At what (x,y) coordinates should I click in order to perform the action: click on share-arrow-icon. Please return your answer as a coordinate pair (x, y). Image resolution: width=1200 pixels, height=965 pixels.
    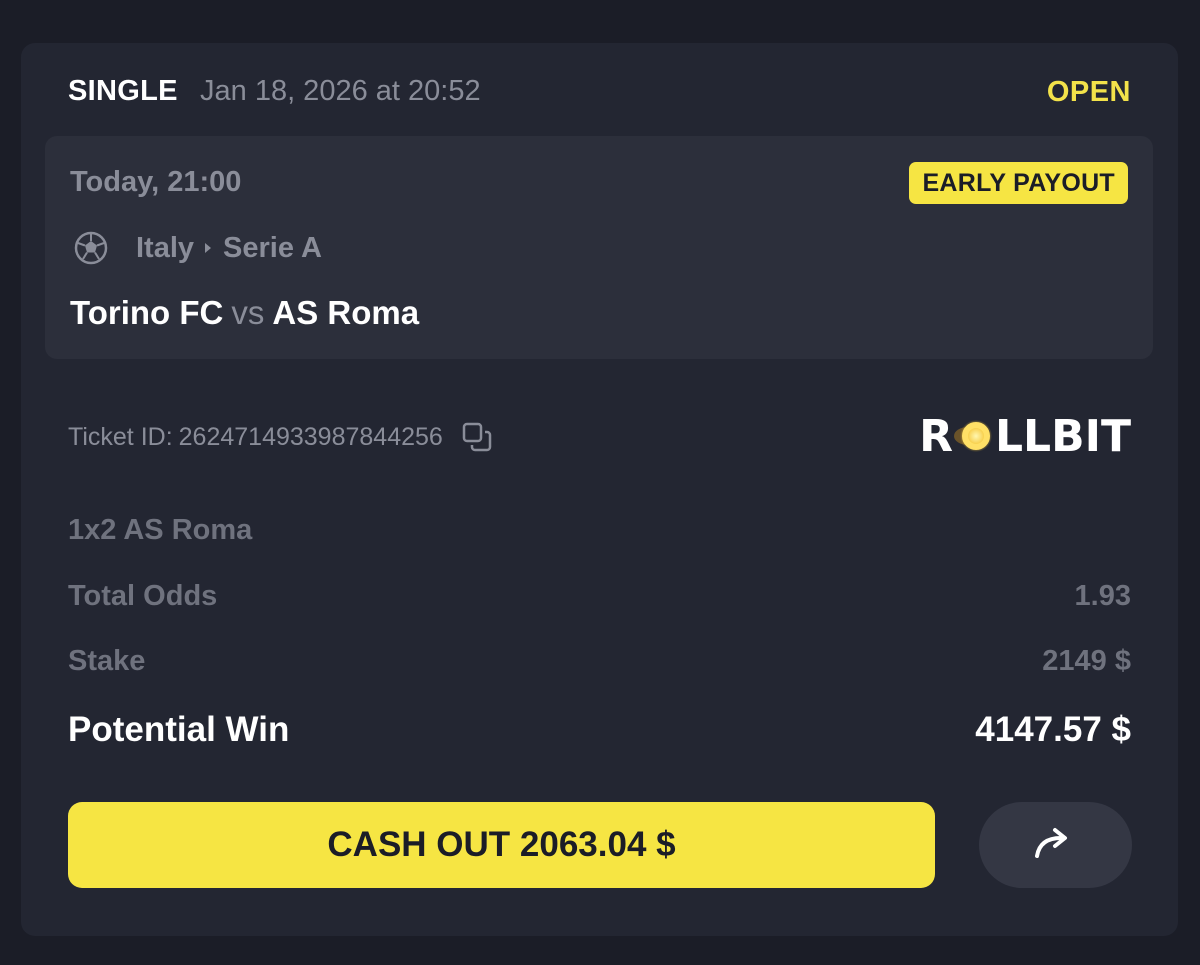
    Looking at the image, I should click on (1056, 845).